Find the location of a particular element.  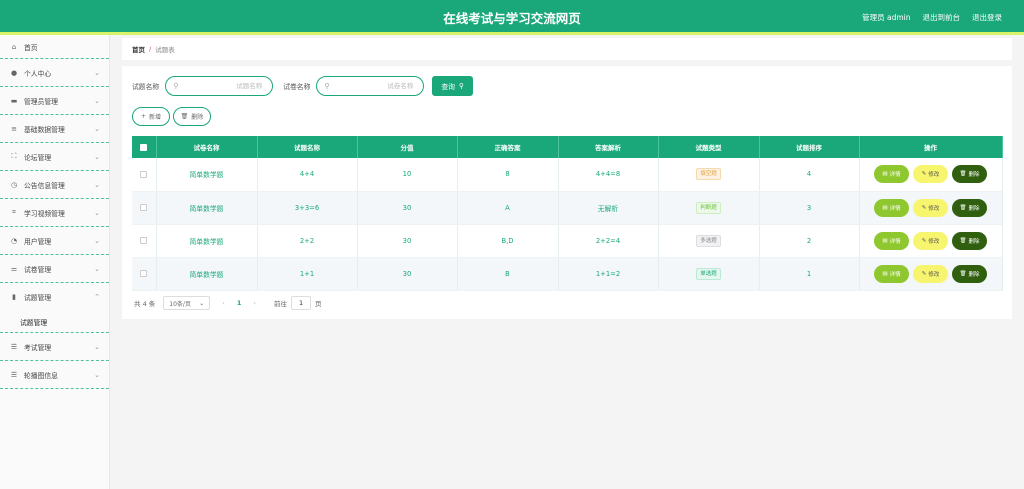

order-cell: 1 is located at coordinates (809, 274).